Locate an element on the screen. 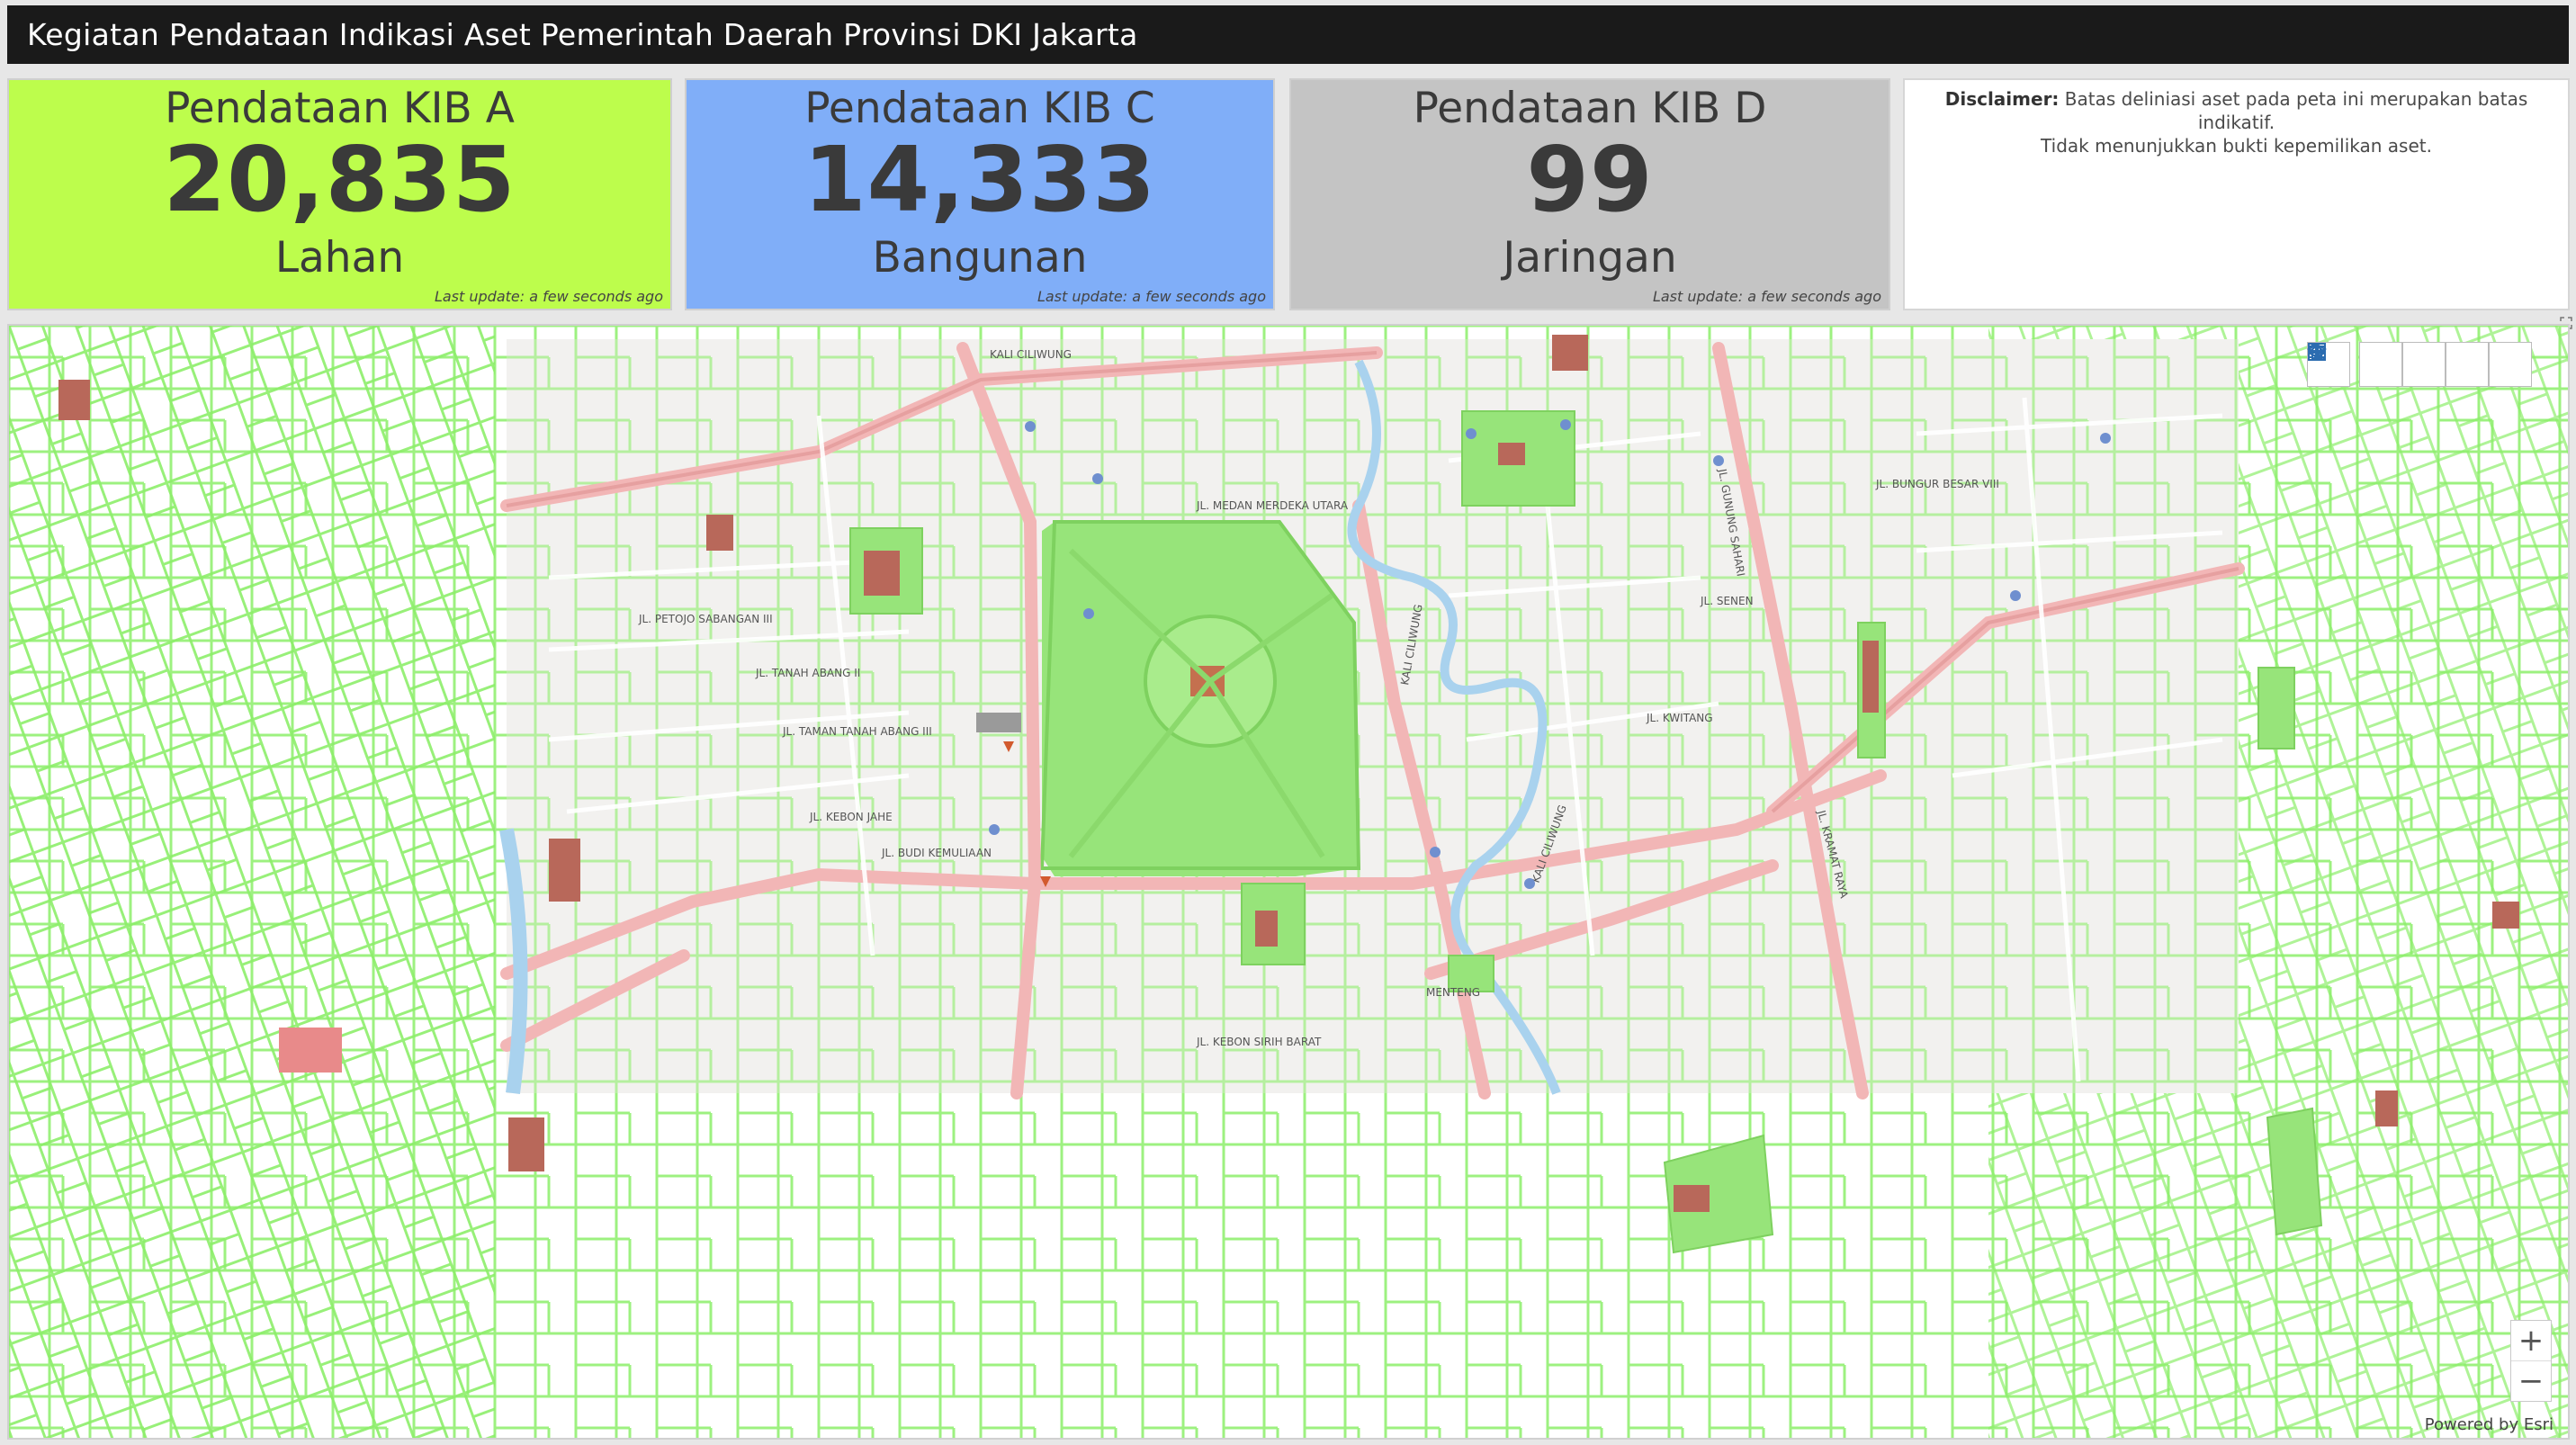 The height and width of the screenshot is (1445, 2576). disclaimer-label: Disclaimer: is located at coordinates (2002, 99).